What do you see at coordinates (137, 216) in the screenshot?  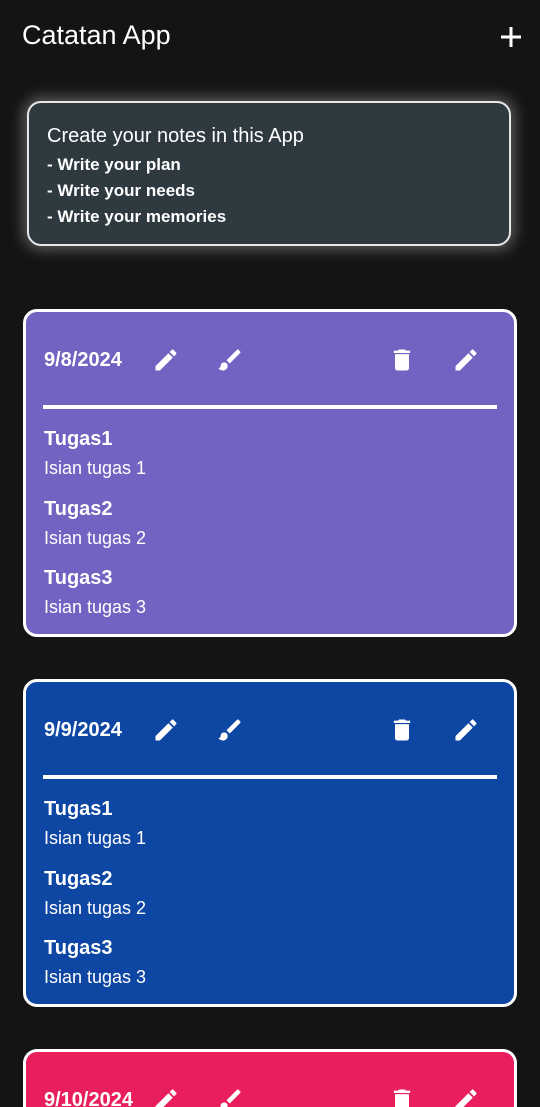 I see `info-line: - Write your memories` at bounding box center [137, 216].